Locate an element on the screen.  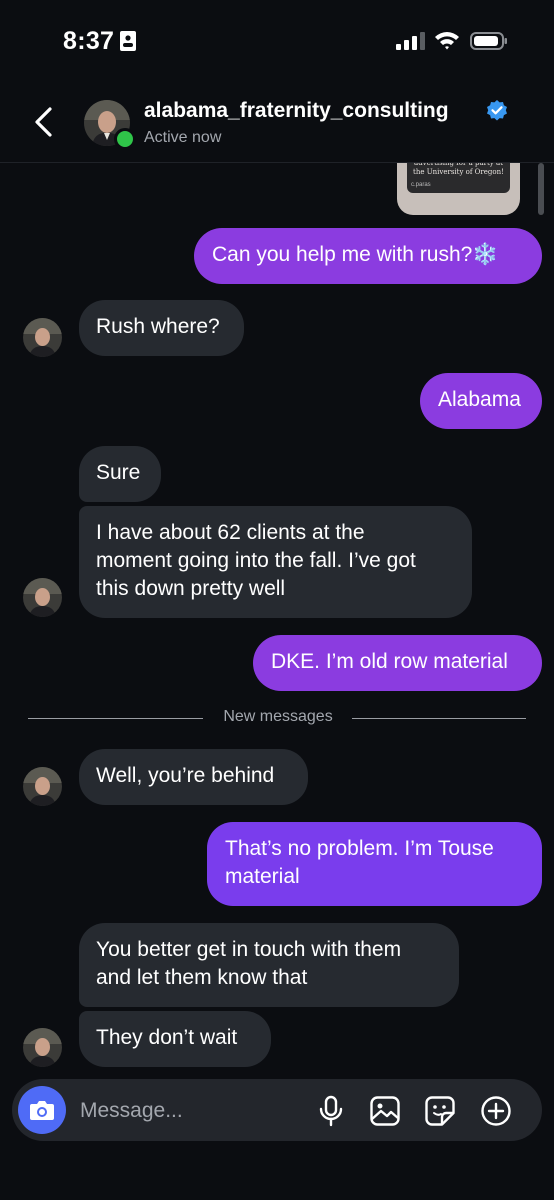
shared-post-author: c.paras is located at coordinates (421, 185).